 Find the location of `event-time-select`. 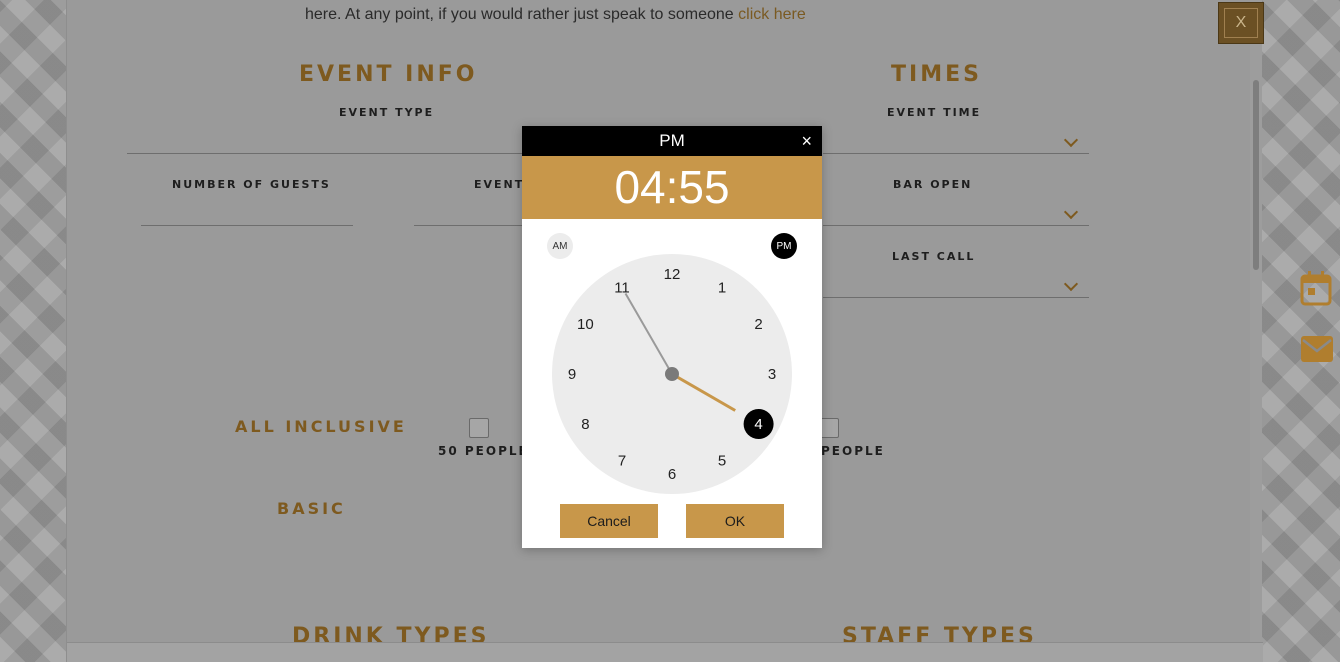

event-time-select is located at coordinates (956, 153).